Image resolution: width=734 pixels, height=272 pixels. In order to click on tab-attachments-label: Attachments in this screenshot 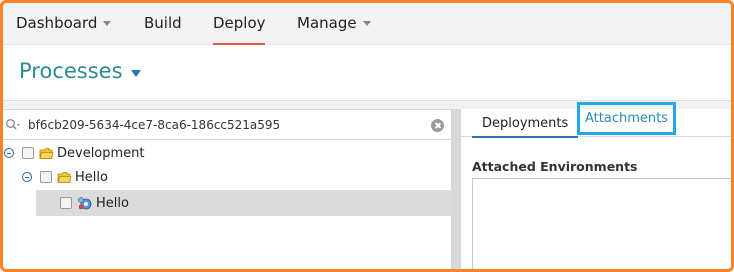, I will do `click(626, 118)`.